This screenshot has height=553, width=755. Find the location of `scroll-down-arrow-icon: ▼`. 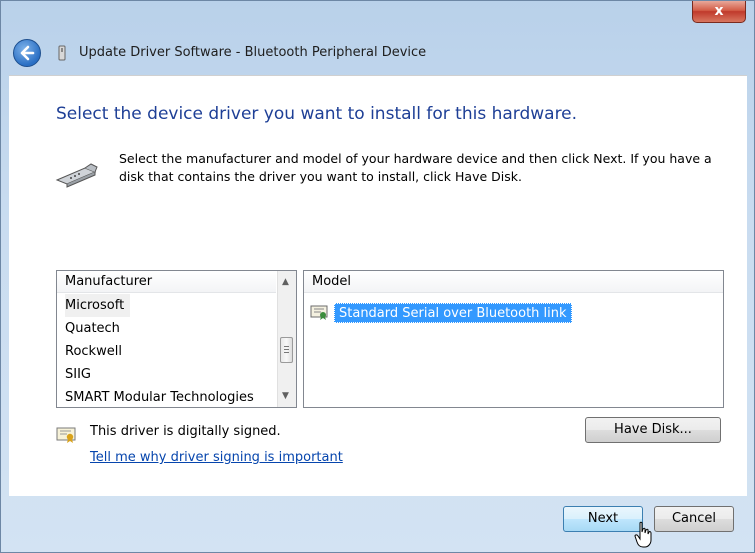

scroll-down-arrow-icon: ▼ is located at coordinates (285, 396).